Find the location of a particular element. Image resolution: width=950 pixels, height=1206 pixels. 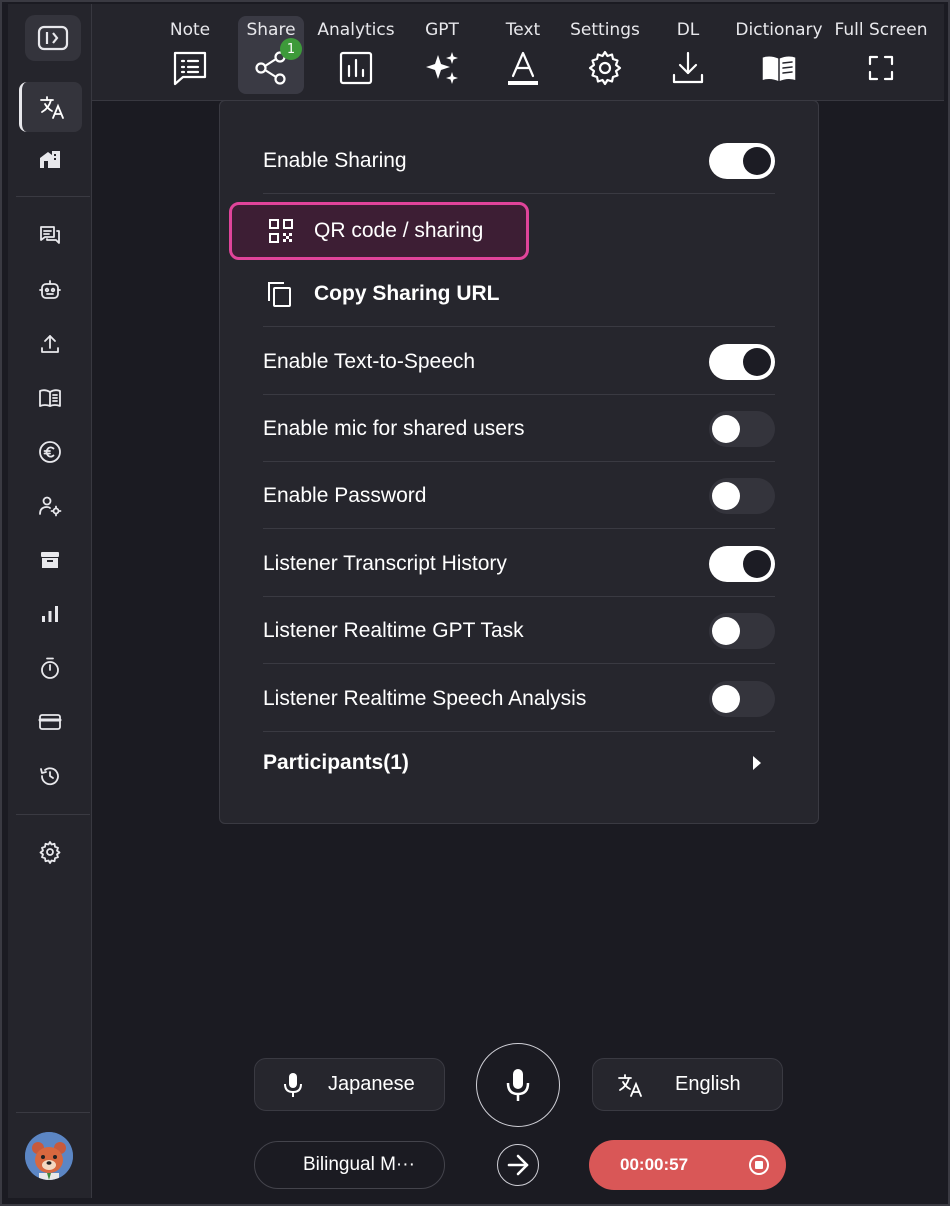

enable-tts-label: Enable Text-to-Speech is located at coordinates (369, 361).